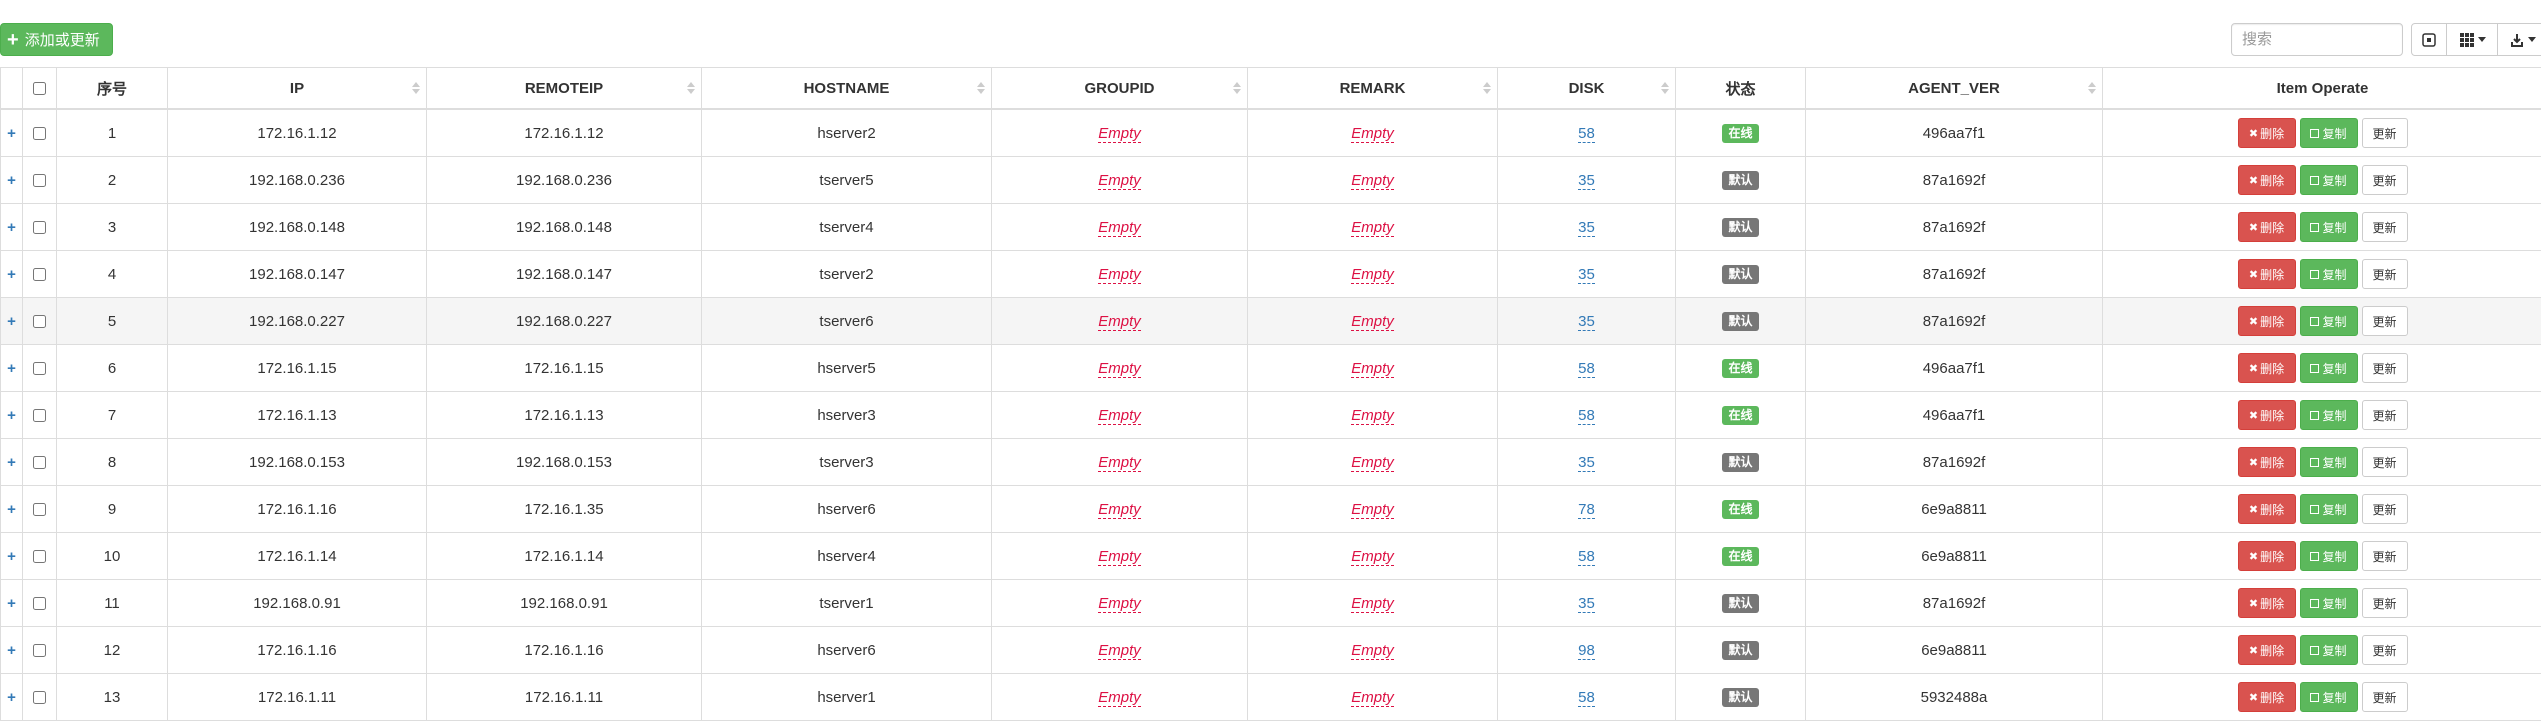 This screenshot has height=728, width=2541. Describe the element at coordinates (1586, 88) in the screenshot. I see `column-header-disk: DISK` at that location.